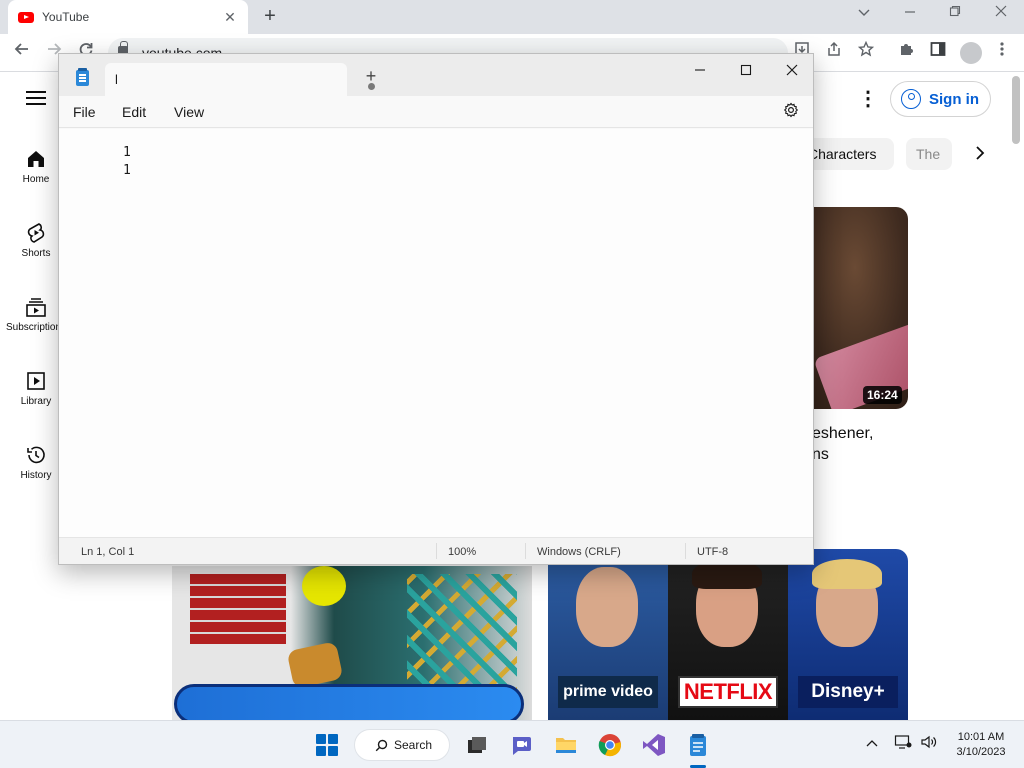 The height and width of the screenshot is (768, 1024). I want to click on notepad-new-tab-button: +, so click(371, 76).